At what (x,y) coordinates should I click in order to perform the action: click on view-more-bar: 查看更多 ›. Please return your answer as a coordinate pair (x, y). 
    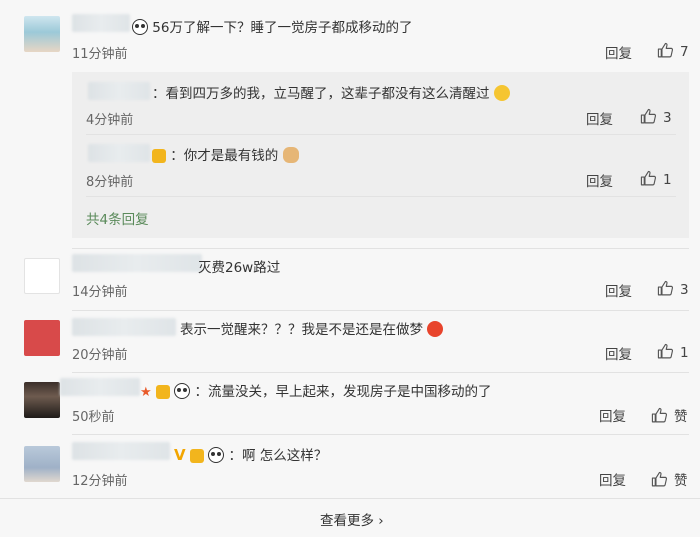
    Looking at the image, I should click on (350, 517).